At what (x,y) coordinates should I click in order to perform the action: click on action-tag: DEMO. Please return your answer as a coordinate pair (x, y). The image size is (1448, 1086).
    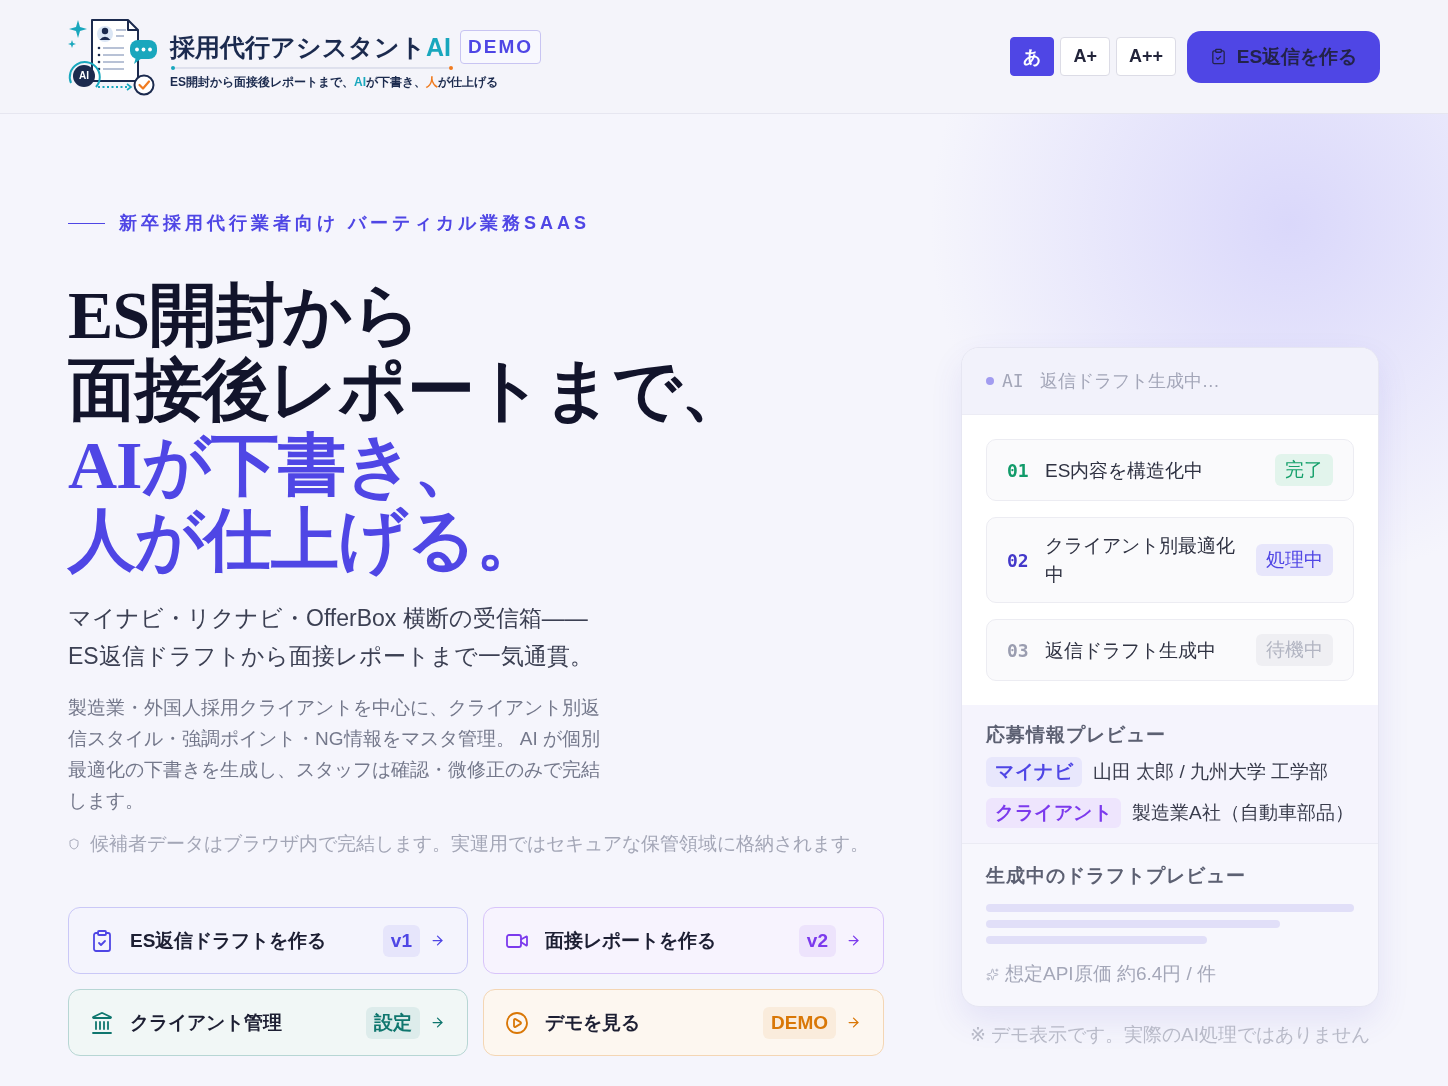
    Looking at the image, I should click on (799, 1022).